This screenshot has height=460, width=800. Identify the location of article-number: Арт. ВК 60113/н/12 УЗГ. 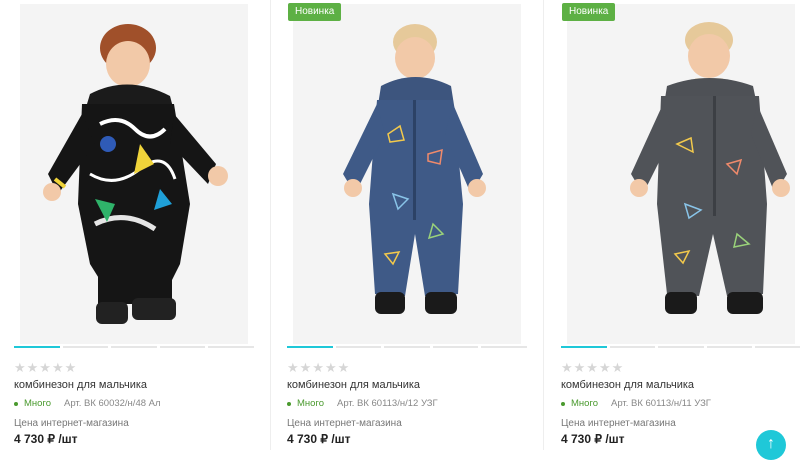
(387, 403).